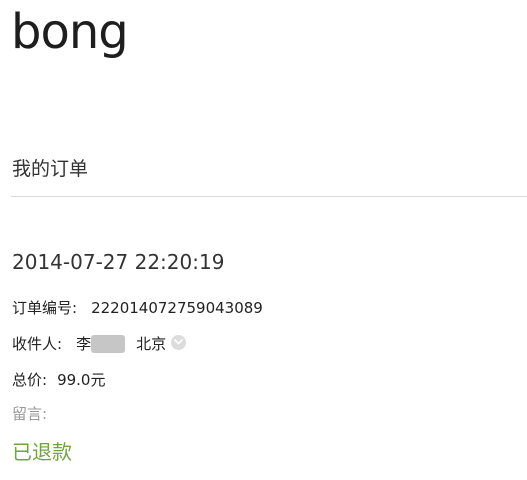 The height and width of the screenshot is (480, 527). Describe the element at coordinates (50, 169) in the screenshot. I see `page-title: 我的订单` at that location.